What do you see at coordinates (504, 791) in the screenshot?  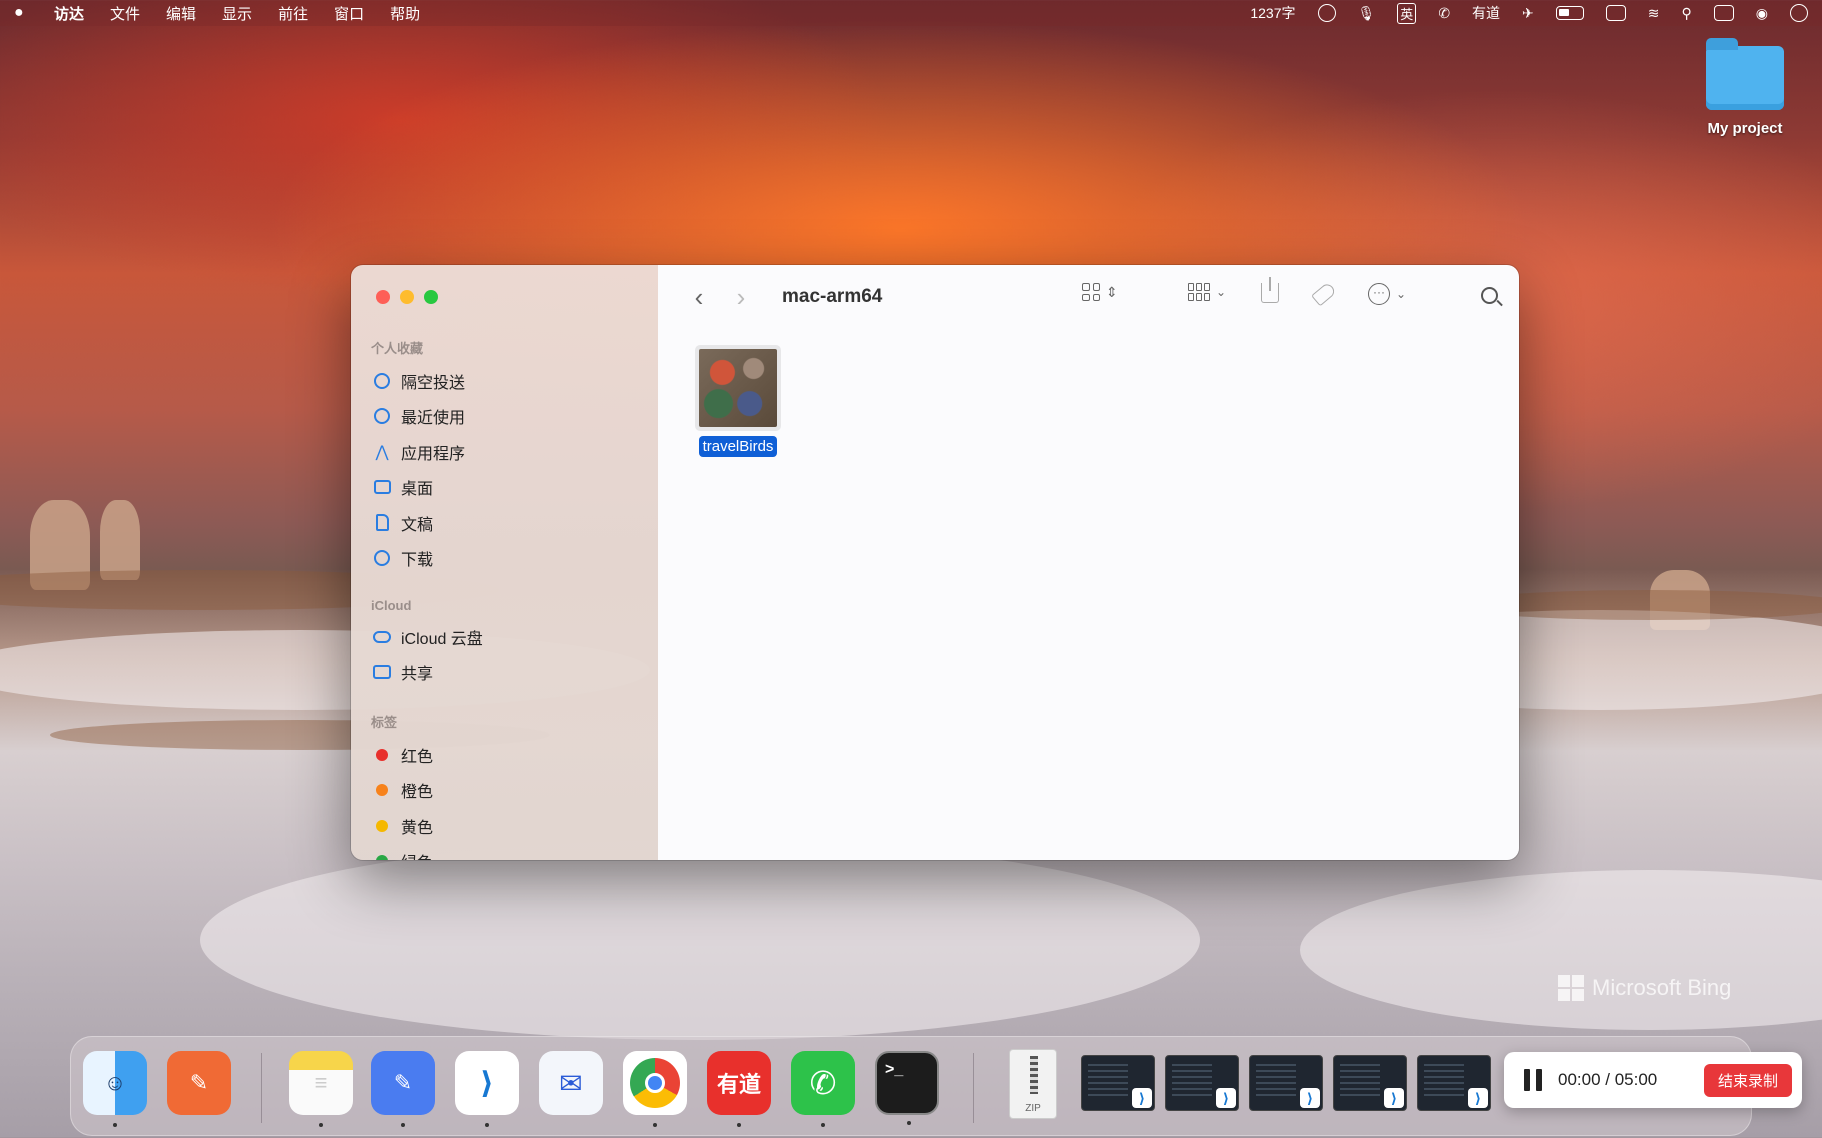 I see `sidebar-tag-orange: 橙色` at bounding box center [504, 791].